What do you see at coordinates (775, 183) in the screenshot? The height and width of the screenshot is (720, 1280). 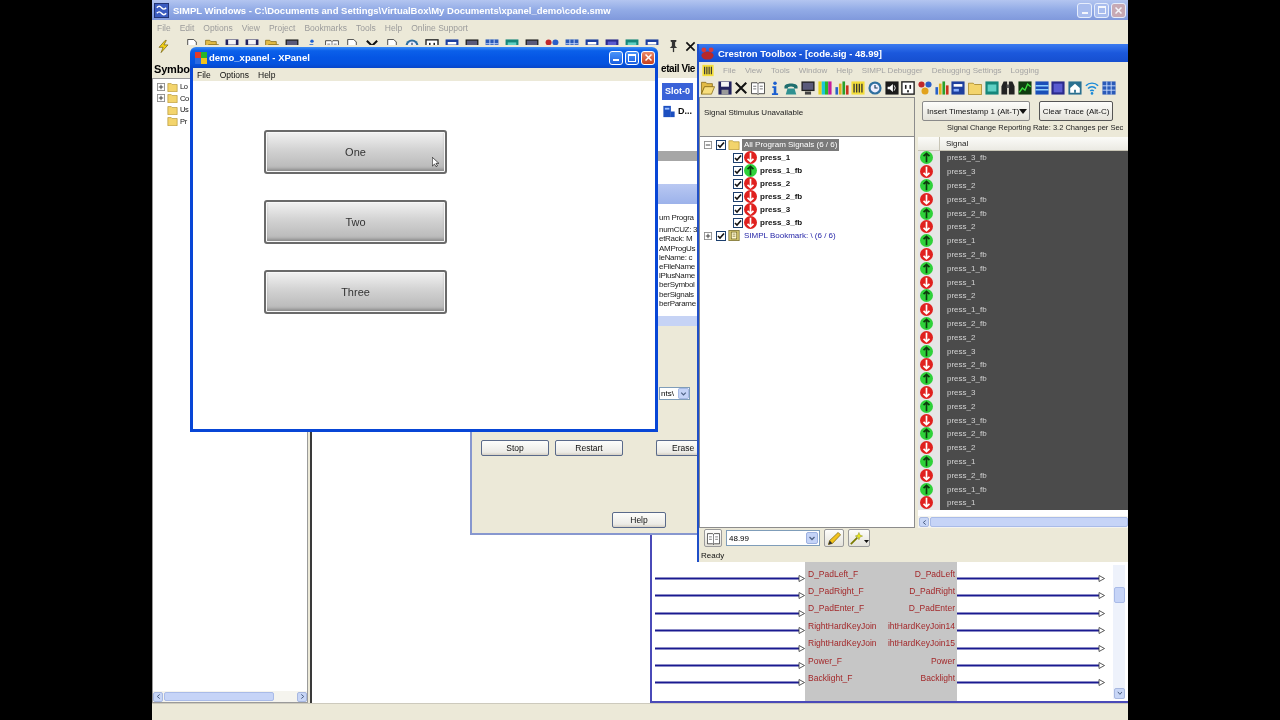 I see `tree-item: press_2` at bounding box center [775, 183].